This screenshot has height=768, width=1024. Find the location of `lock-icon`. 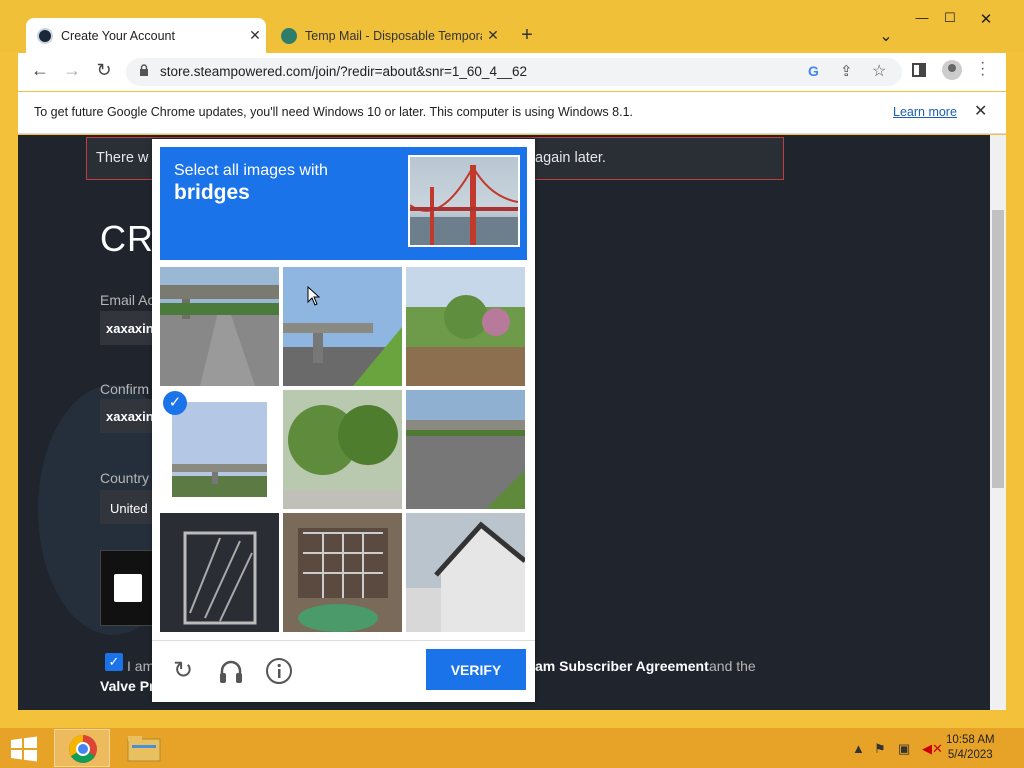

lock-icon is located at coordinates (144, 70).